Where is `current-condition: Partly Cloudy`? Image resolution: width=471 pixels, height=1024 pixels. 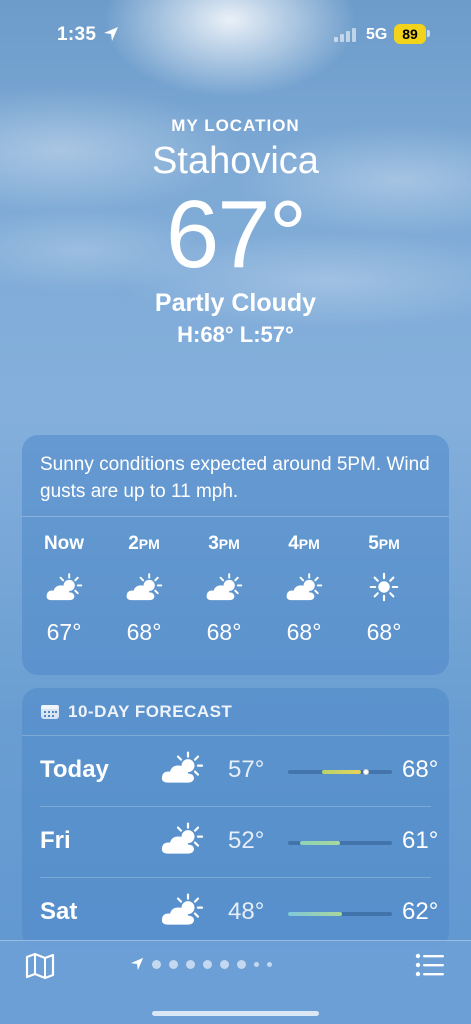 current-condition: Partly Cloudy is located at coordinates (235, 303).